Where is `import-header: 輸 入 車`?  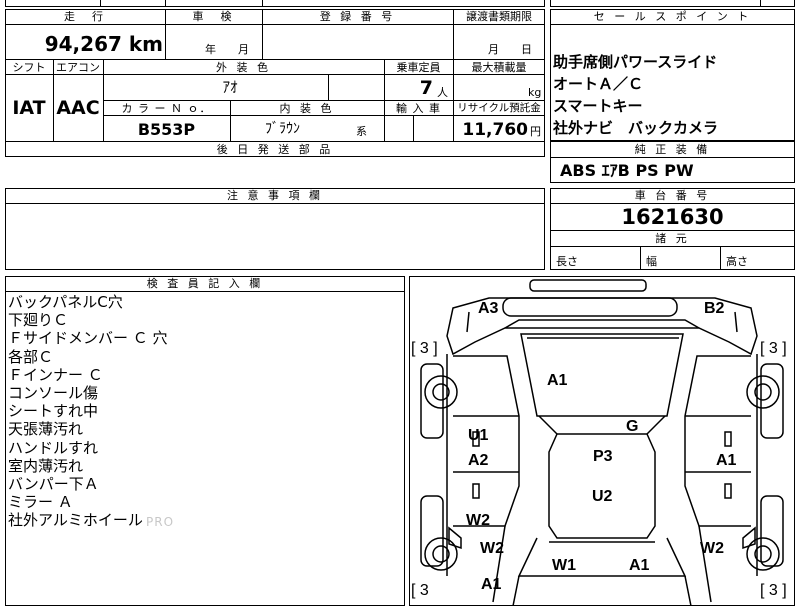 import-header: 輸 入 車 is located at coordinates (418, 108).